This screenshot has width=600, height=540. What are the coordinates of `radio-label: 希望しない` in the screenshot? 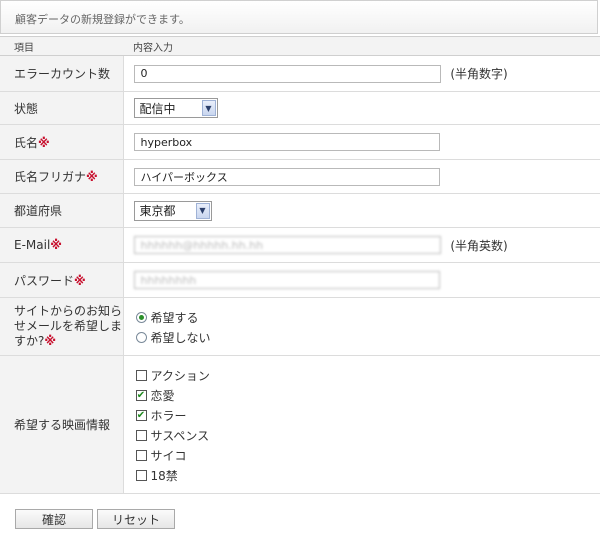 It's located at (180, 338).